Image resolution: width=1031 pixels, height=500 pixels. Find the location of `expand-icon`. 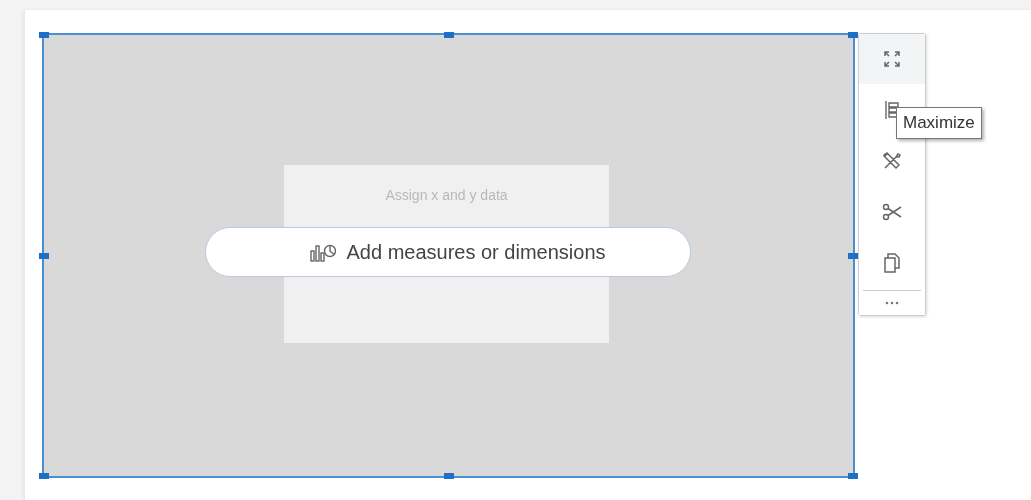

expand-icon is located at coordinates (892, 59).